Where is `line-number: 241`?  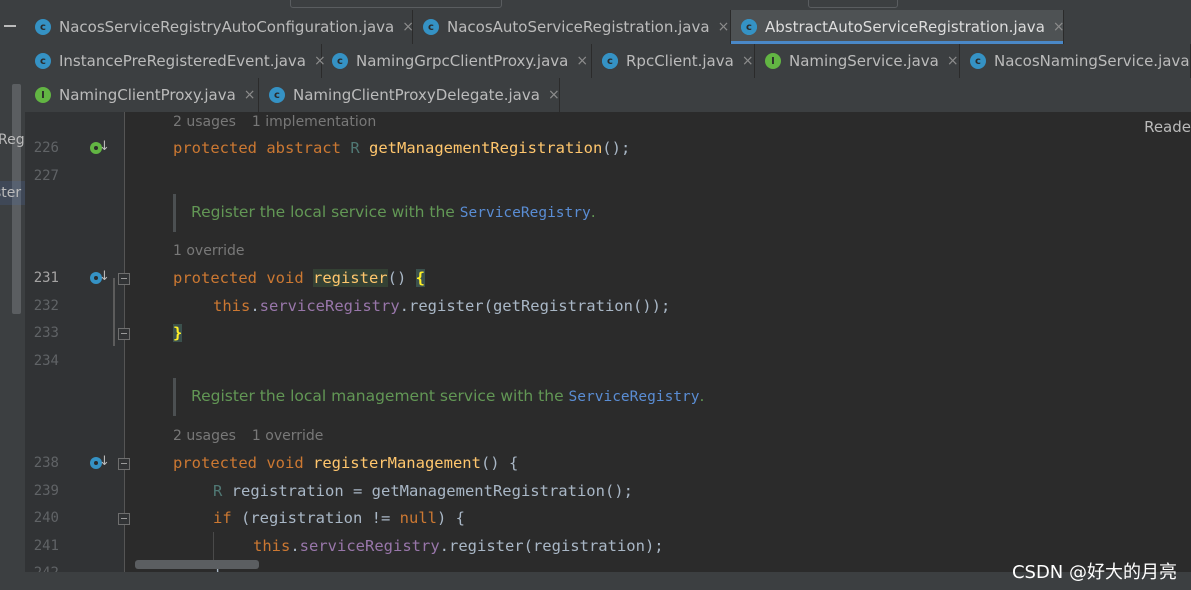
line-number: 241 is located at coordinates (46, 546).